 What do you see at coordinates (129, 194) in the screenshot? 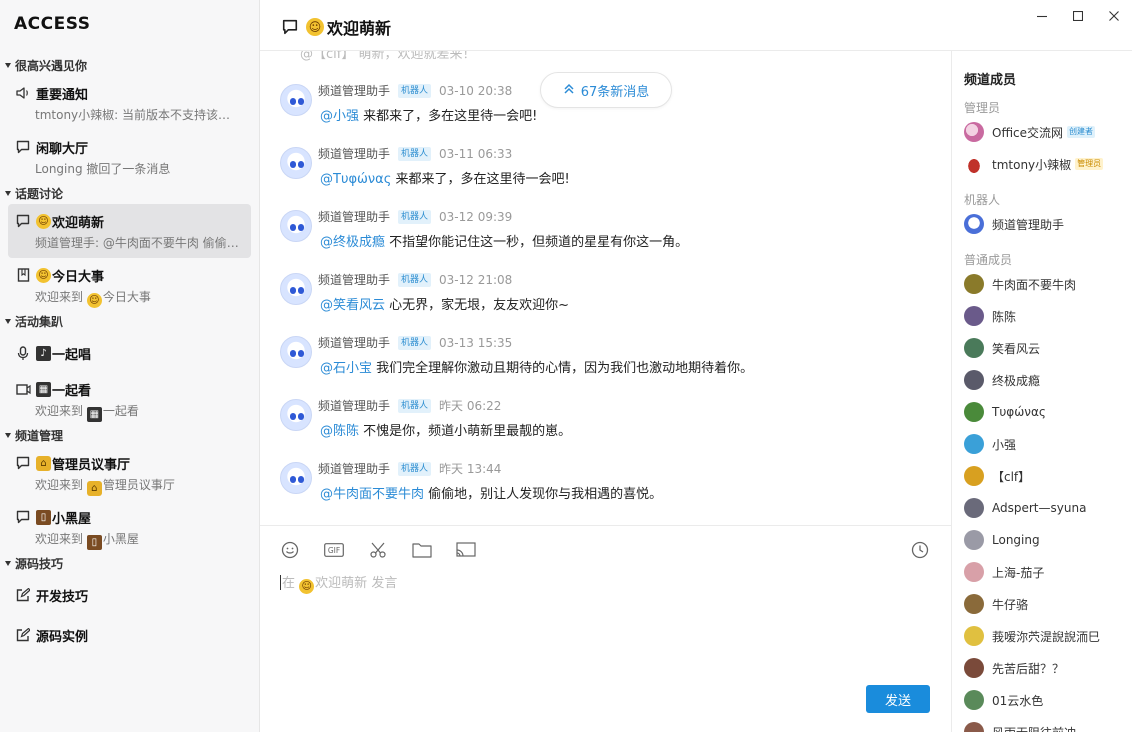
I see `group-header: 话题讨论` at bounding box center [129, 194].